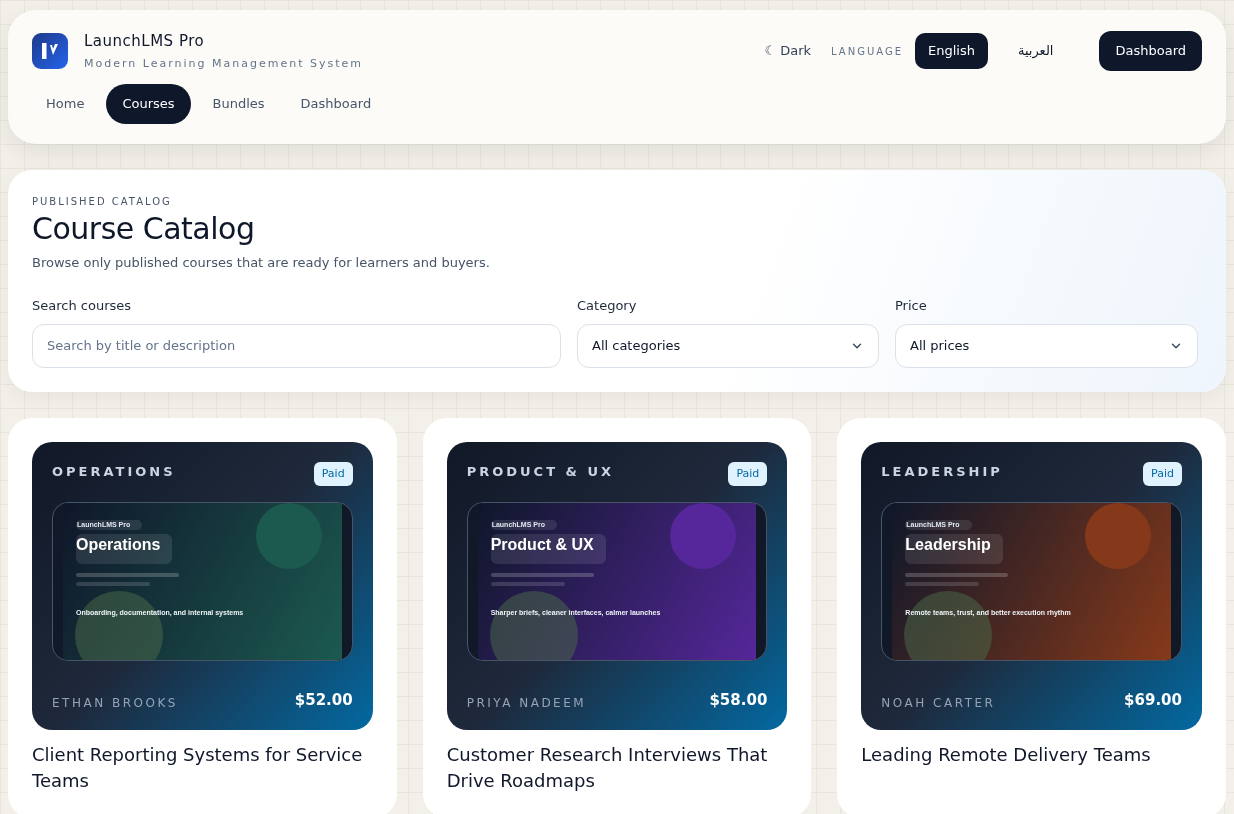 Image resolution: width=1234 pixels, height=814 pixels. Describe the element at coordinates (114, 471) in the screenshot. I see `course-category: OPERATIONS` at that location.